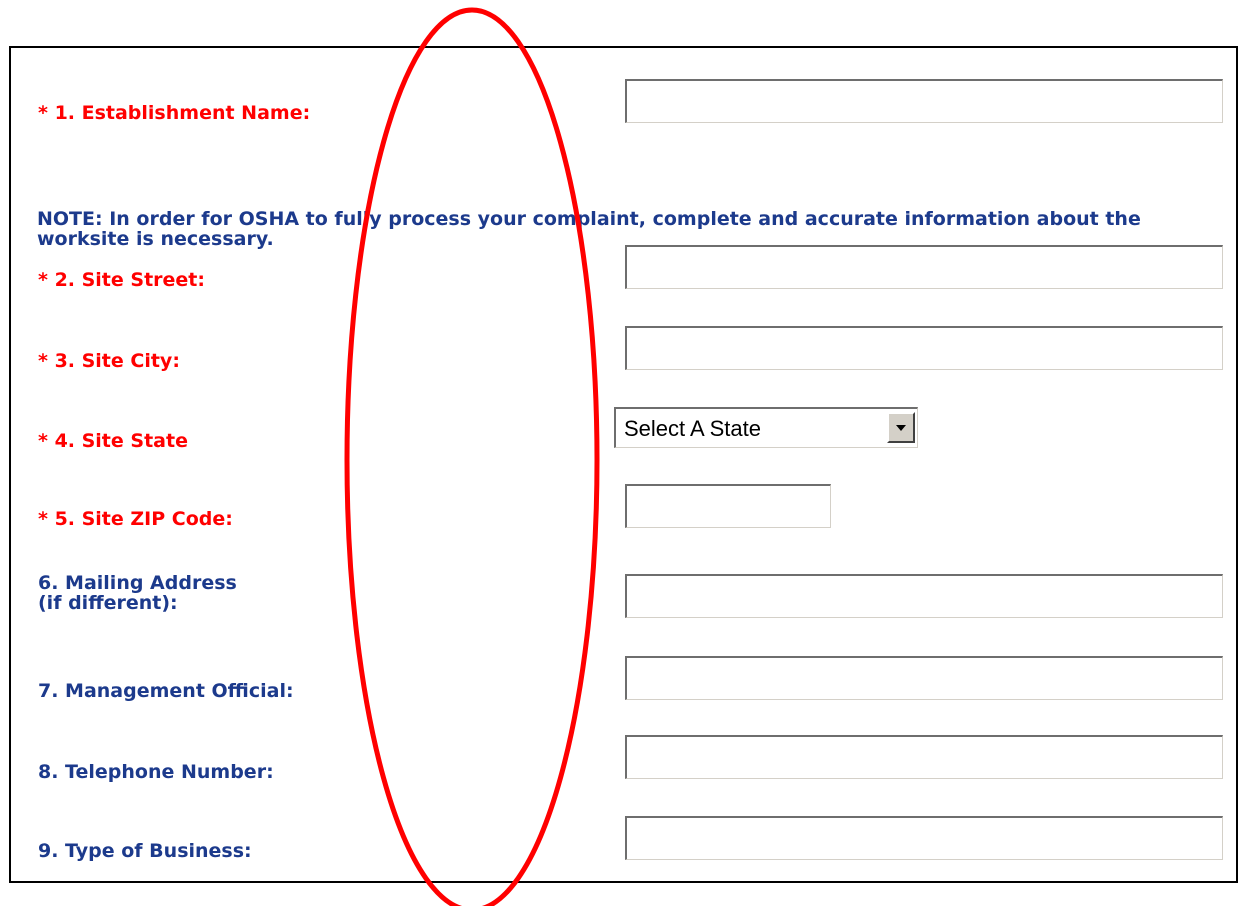 Image resolution: width=1240 pixels, height=906 pixels. I want to click on site-city-input, so click(924, 348).